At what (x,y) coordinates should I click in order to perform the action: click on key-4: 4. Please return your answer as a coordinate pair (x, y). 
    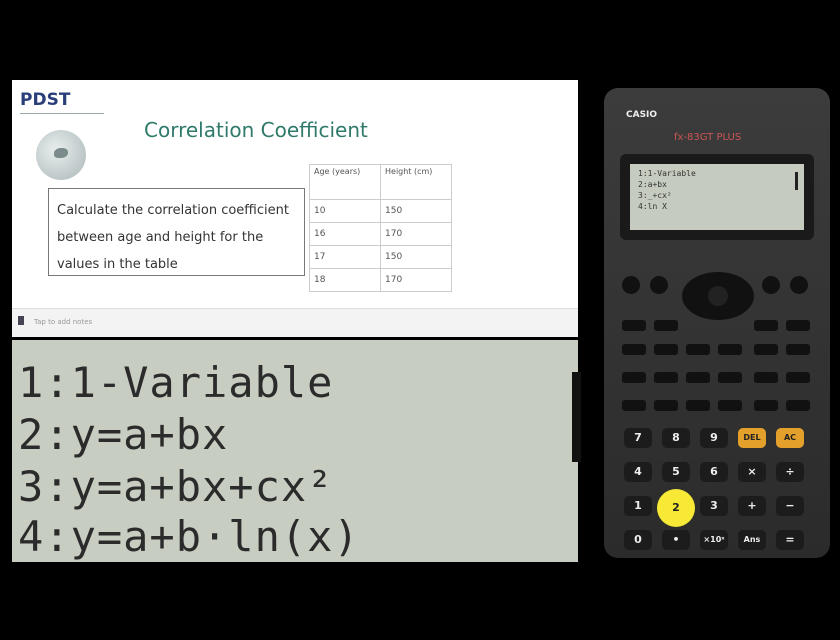
    Looking at the image, I should click on (638, 472).